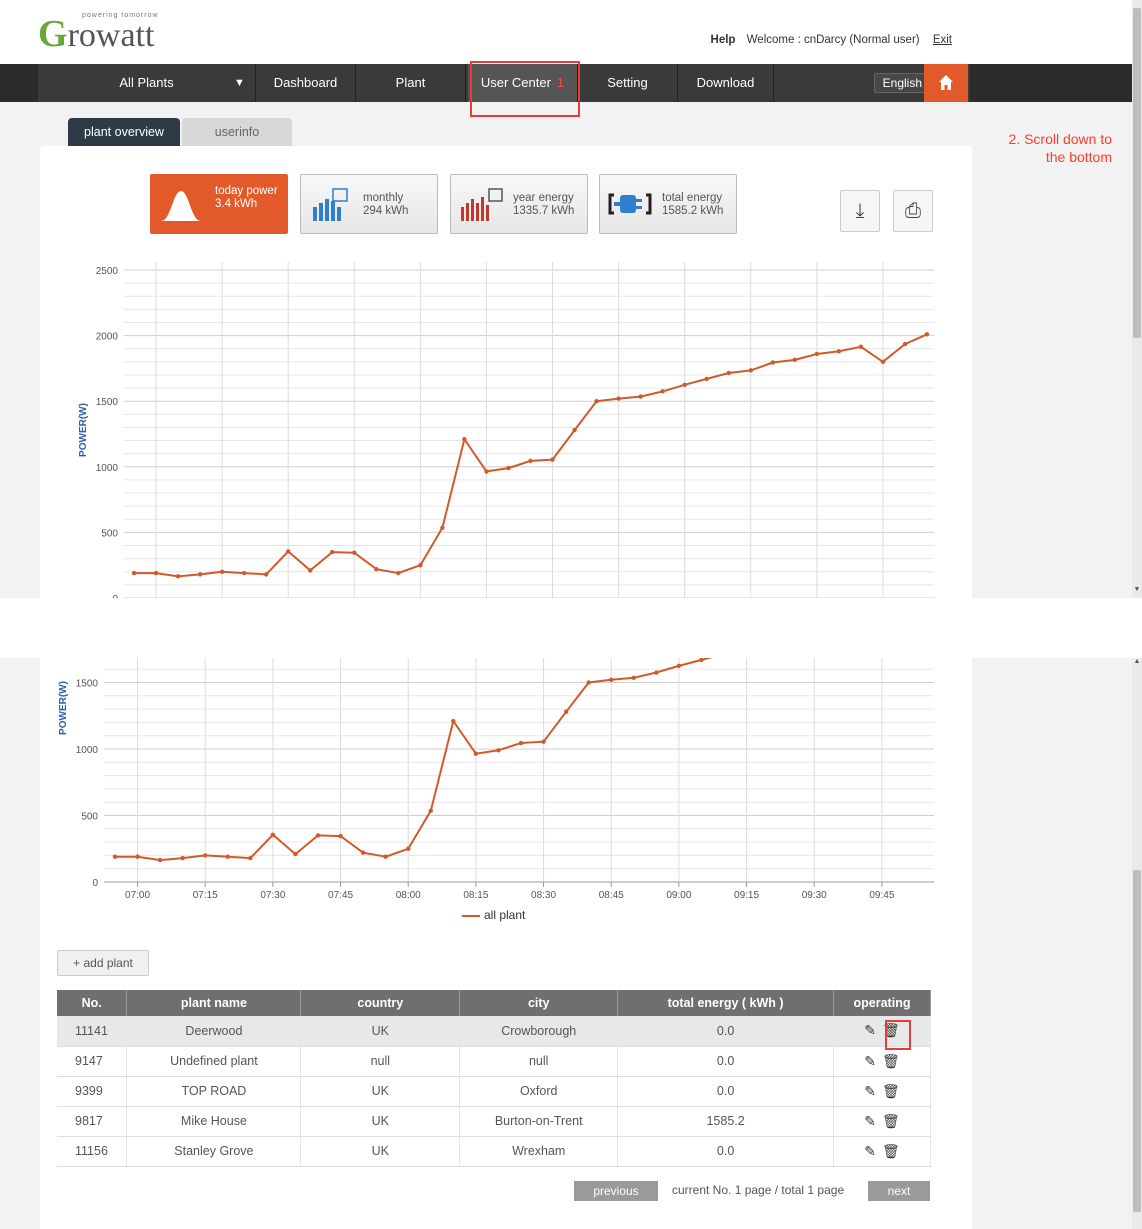 This screenshot has height=1229, width=1142. I want to click on next-button: next, so click(899, 1191).